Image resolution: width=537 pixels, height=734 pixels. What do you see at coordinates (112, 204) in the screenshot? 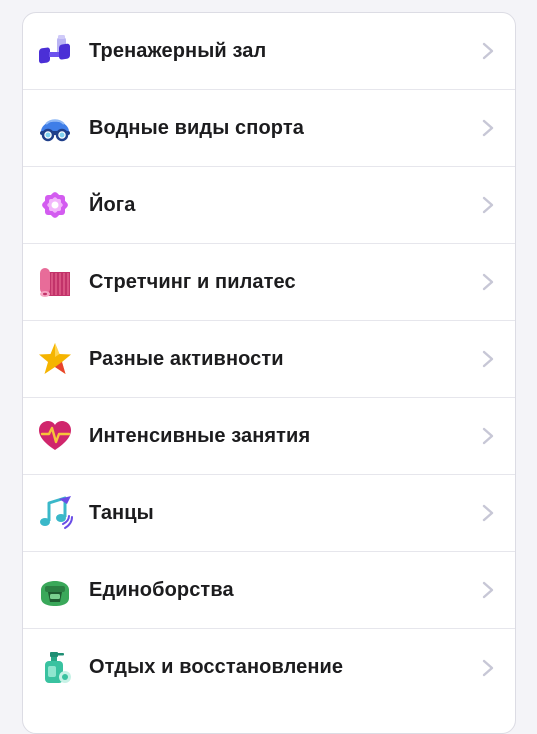
I see `list-item-label: Йога` at bounding box center [112, 204].